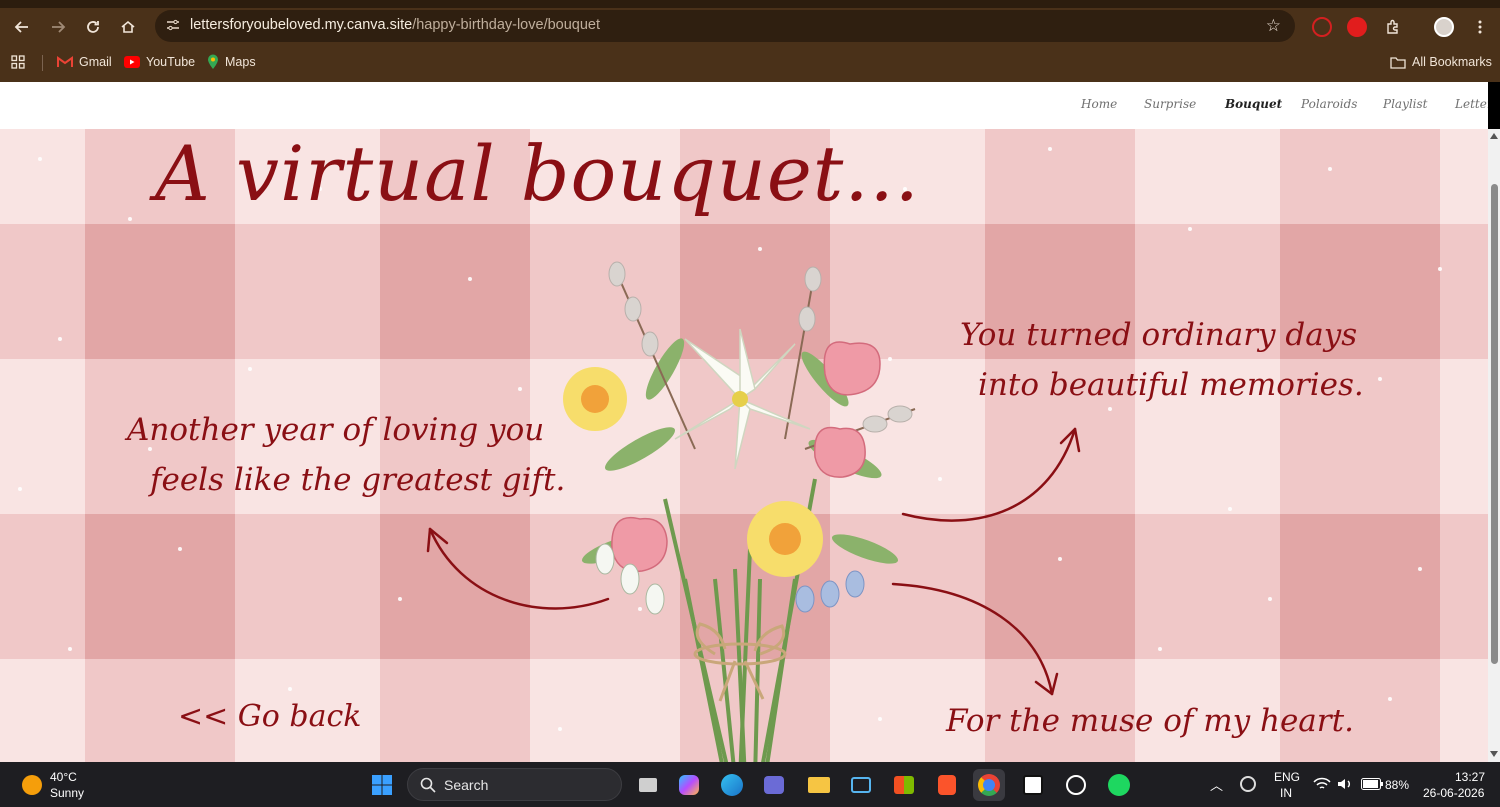 The width and height of the screenshot is (1500, 807). I want to click on teams-icon, so click(774, 785).